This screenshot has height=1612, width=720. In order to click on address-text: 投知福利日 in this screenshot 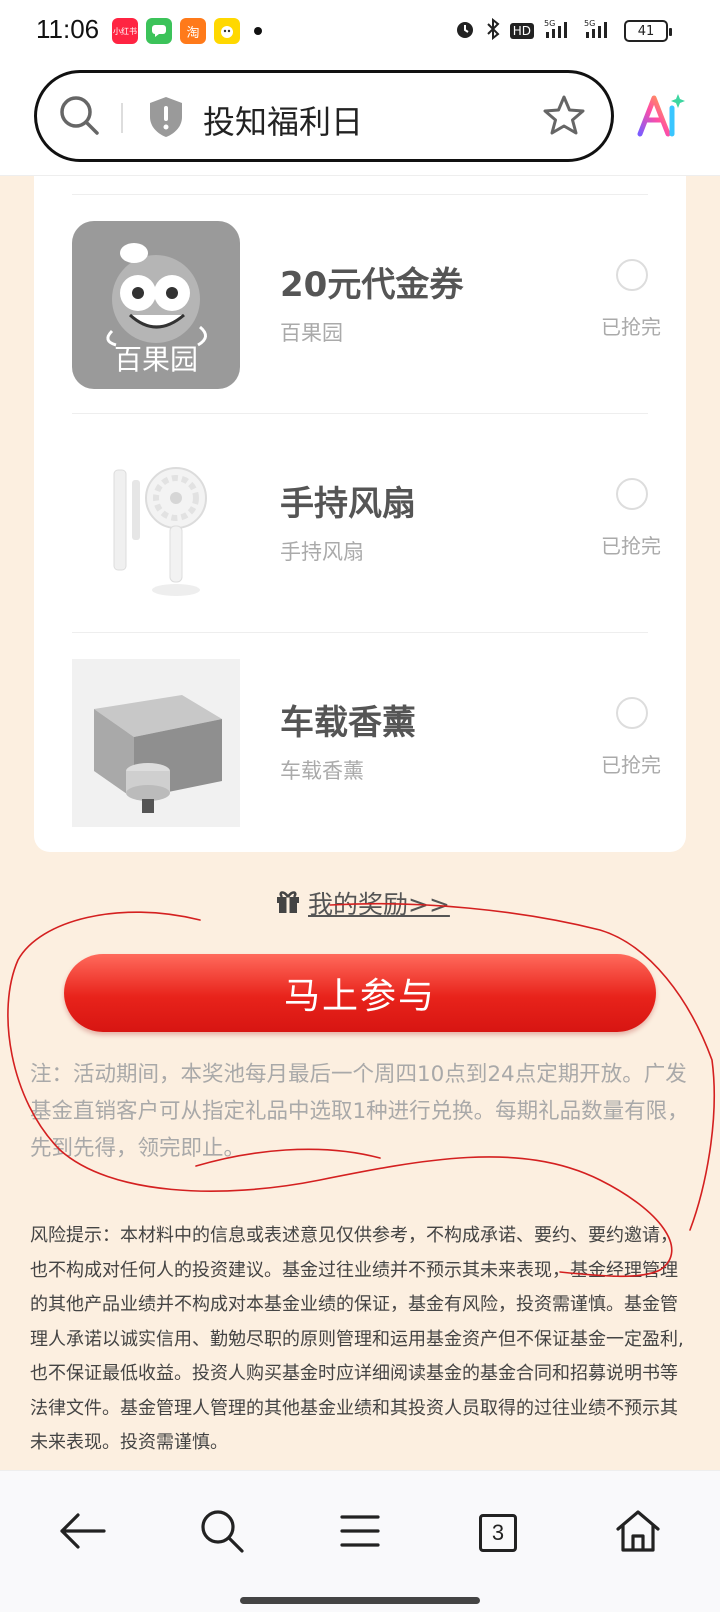, I will do `click(283, 120)`.